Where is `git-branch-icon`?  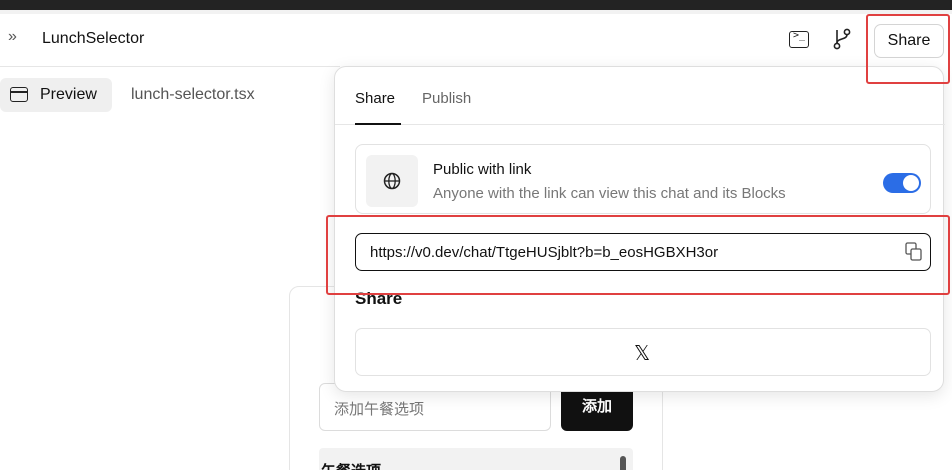 git-branch-icon is located at coordinates (843, 39).